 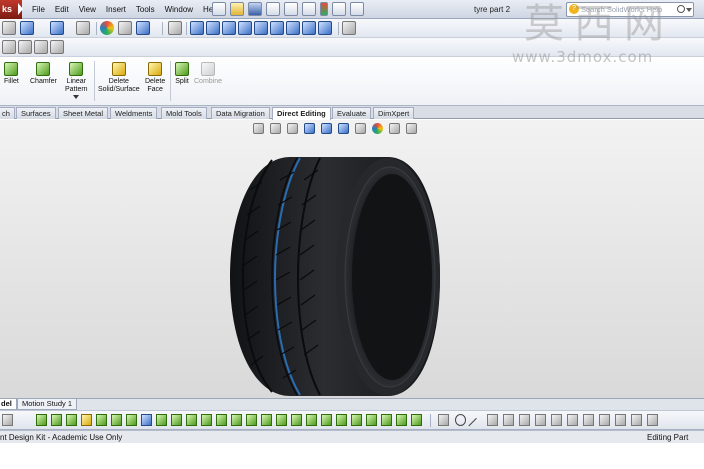 I want to click on trimetric-view-icon, so click(x=309, y=28).